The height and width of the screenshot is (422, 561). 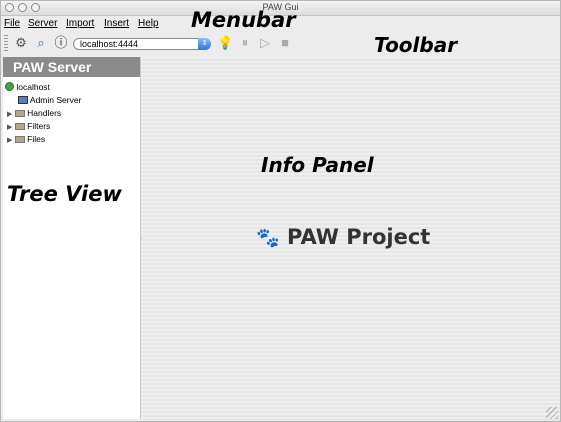 I want to click on menu-insert: Insert, so click(x=116, y=23).